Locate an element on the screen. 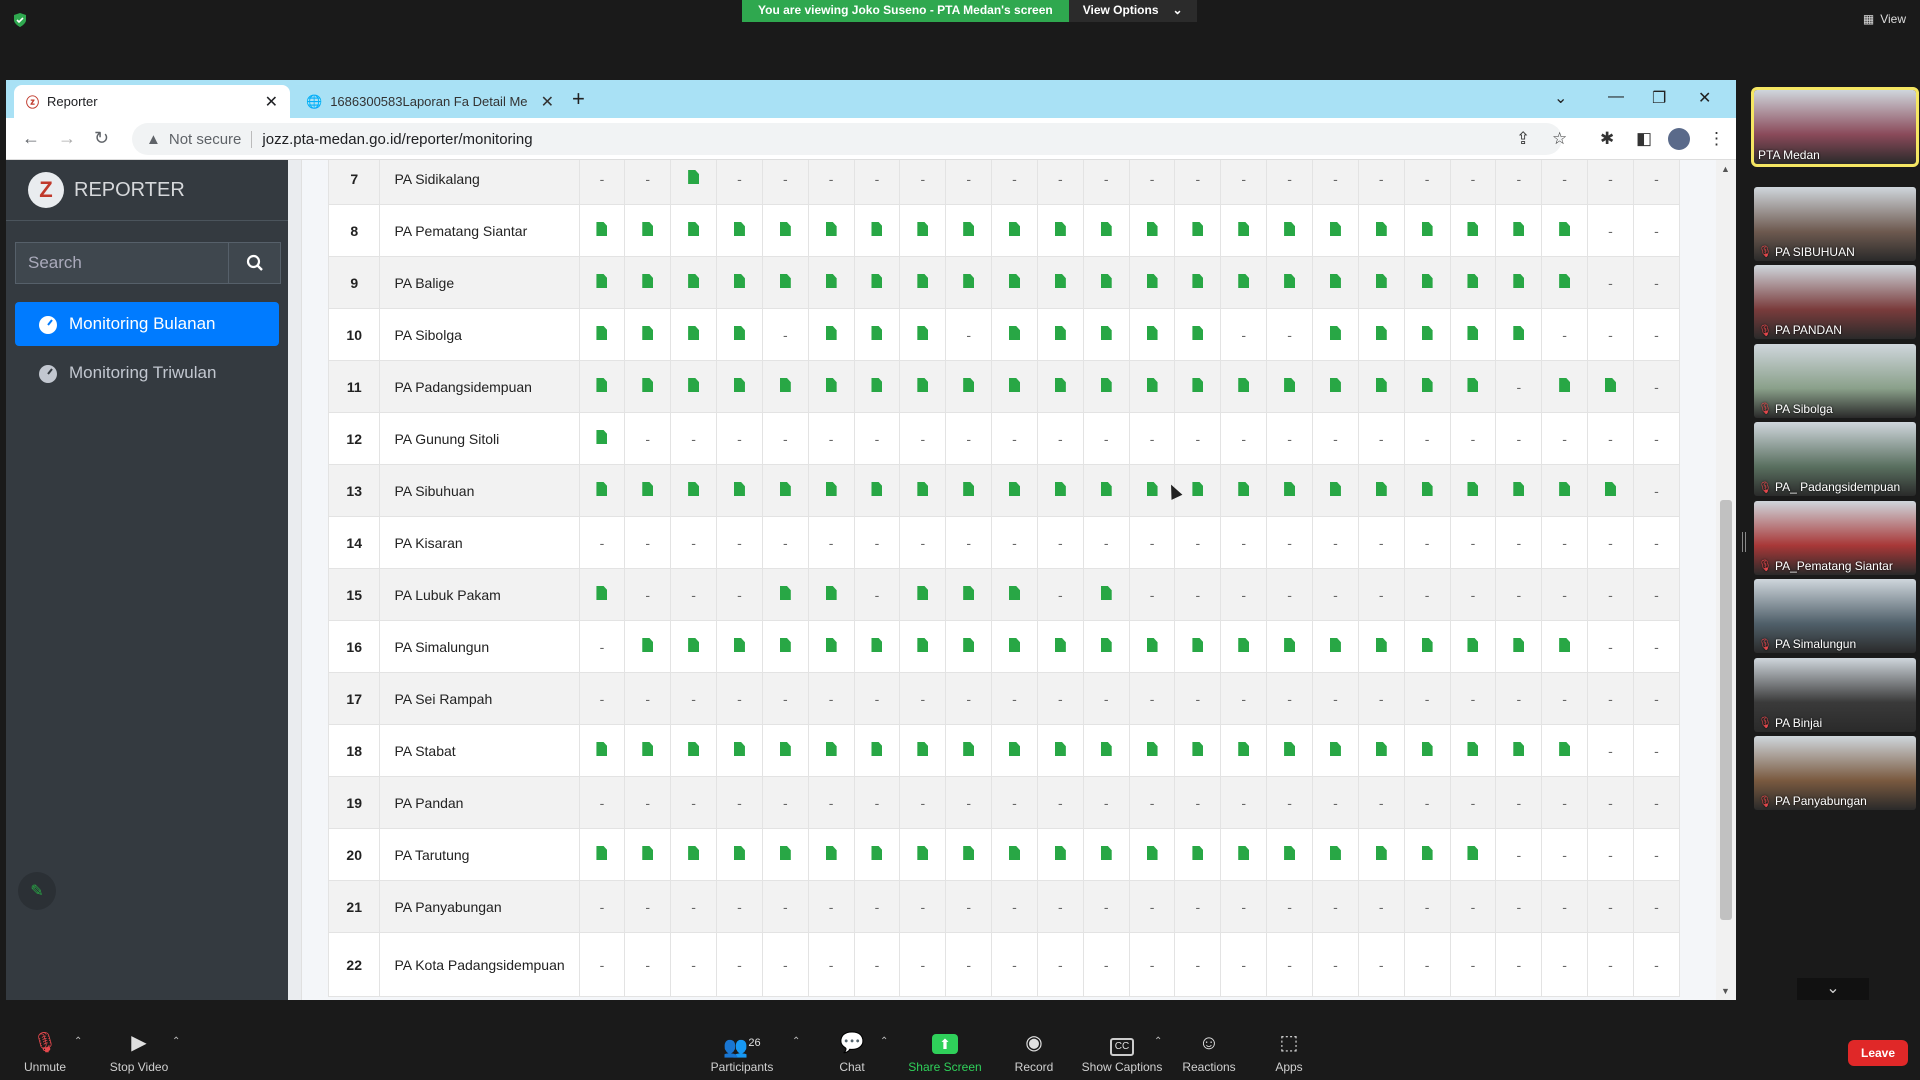 The width and height of the screenshot is (1920, 1080). profile-avatar is located at coordinates (1679, 139).